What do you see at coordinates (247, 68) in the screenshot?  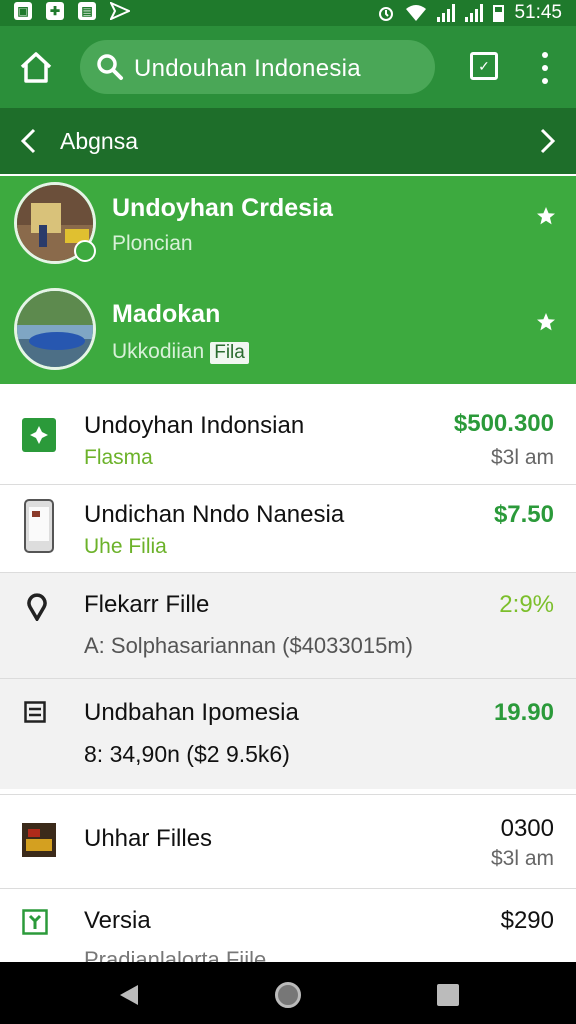 I see `search-query: Undouhan Indonesia` at bounding box center [247, 68].